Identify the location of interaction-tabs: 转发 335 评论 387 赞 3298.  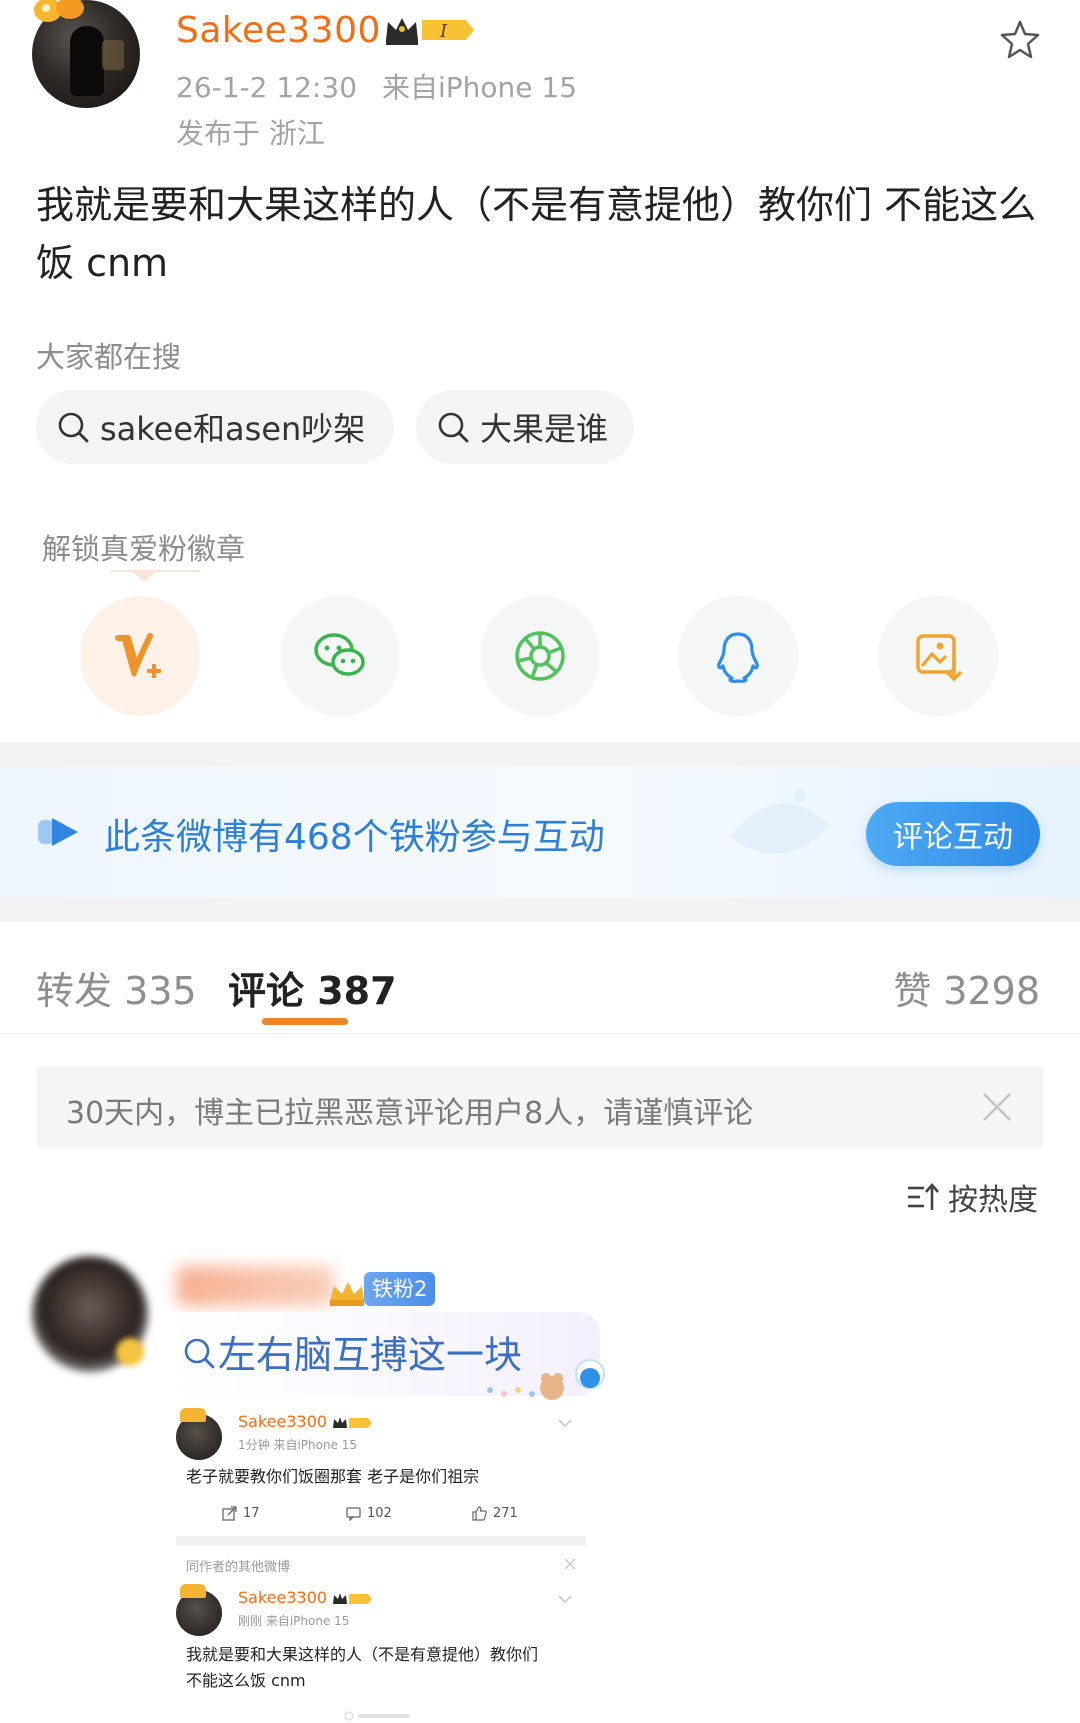
(540, 978).